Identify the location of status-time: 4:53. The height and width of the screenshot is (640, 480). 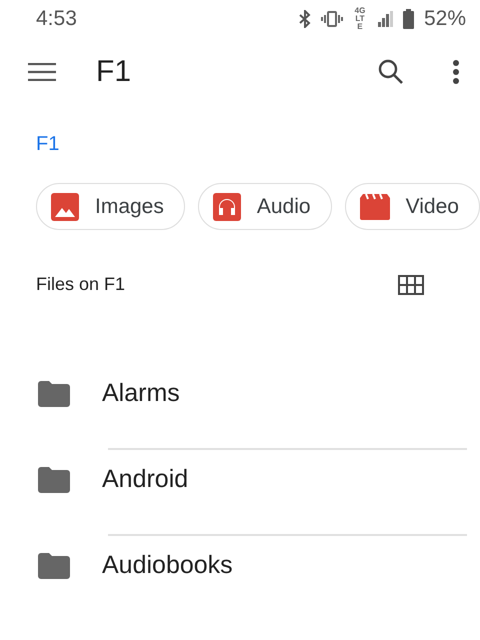
(57, 19).